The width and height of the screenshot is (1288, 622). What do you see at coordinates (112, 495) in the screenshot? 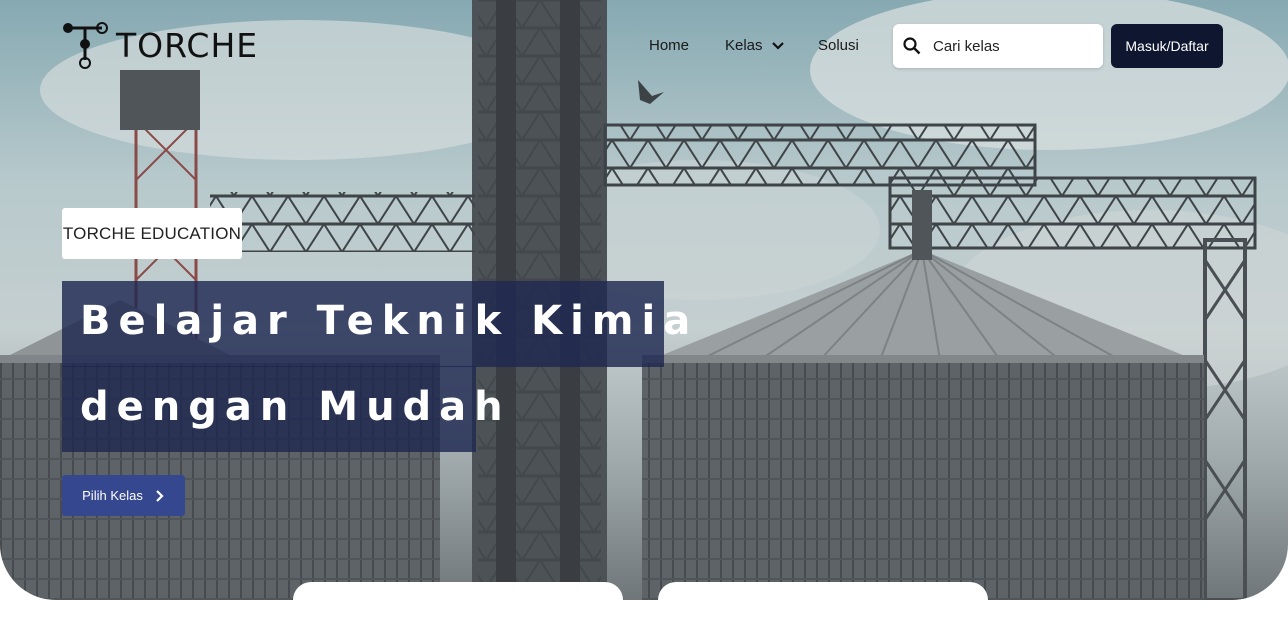
I see `pilih-kelas-label: Pilih Kelas` at bounding box center [112, 495].